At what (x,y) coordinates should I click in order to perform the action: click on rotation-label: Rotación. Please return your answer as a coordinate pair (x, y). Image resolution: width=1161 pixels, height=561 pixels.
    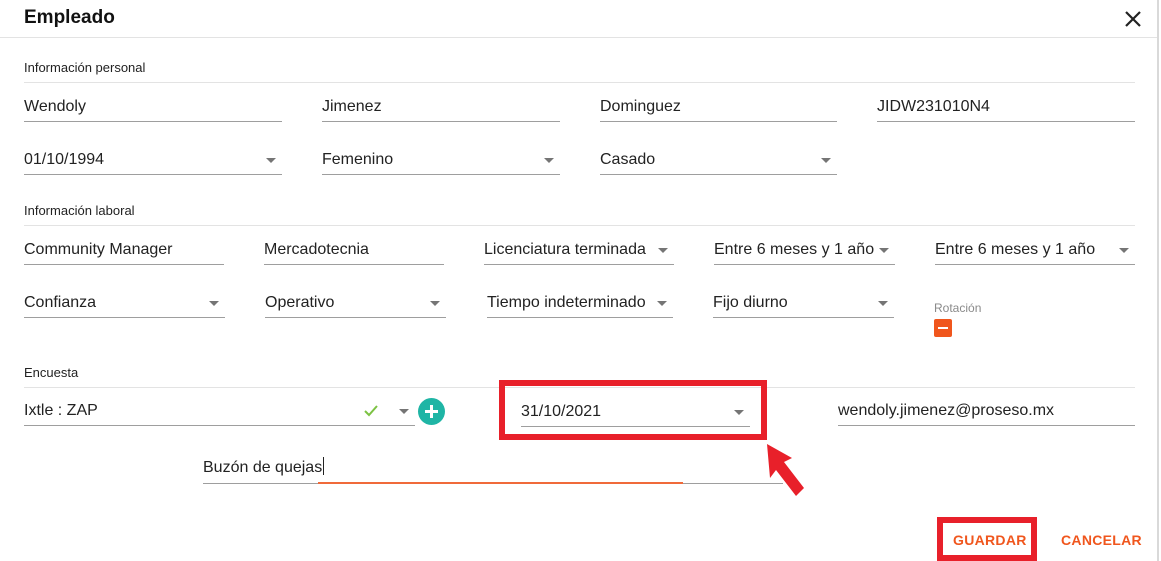
    Looking at the image, I should click on (958, 308).